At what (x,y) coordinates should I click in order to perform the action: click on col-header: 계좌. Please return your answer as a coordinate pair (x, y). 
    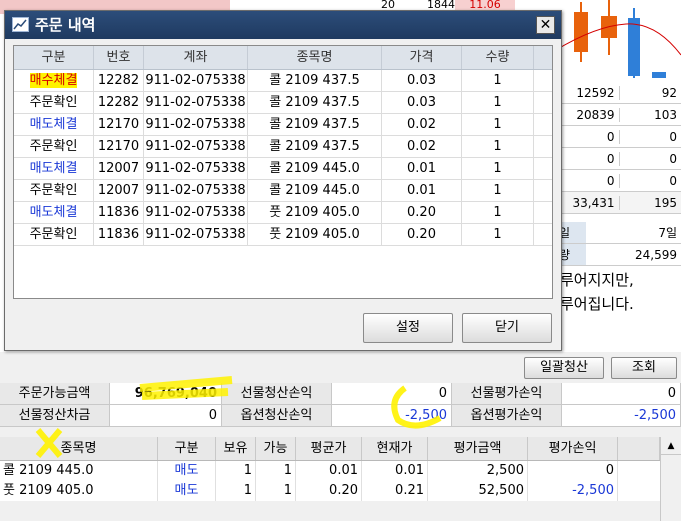
    Looking at the image, I should click on (196, 57).